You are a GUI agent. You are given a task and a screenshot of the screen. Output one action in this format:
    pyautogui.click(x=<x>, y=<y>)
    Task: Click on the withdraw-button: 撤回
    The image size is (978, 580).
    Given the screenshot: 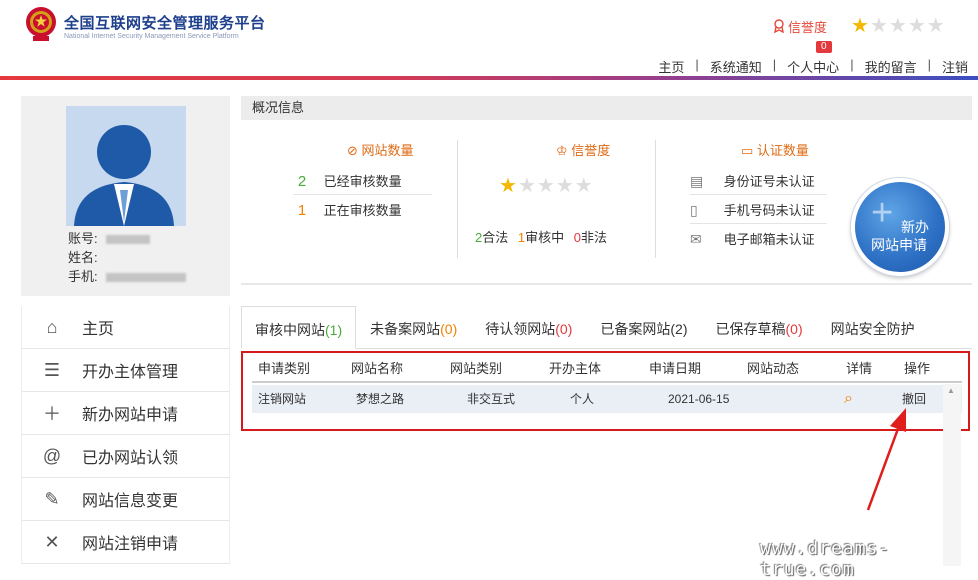 What is the action you would take?
    pyautogui.click(x=922, y=399)
    